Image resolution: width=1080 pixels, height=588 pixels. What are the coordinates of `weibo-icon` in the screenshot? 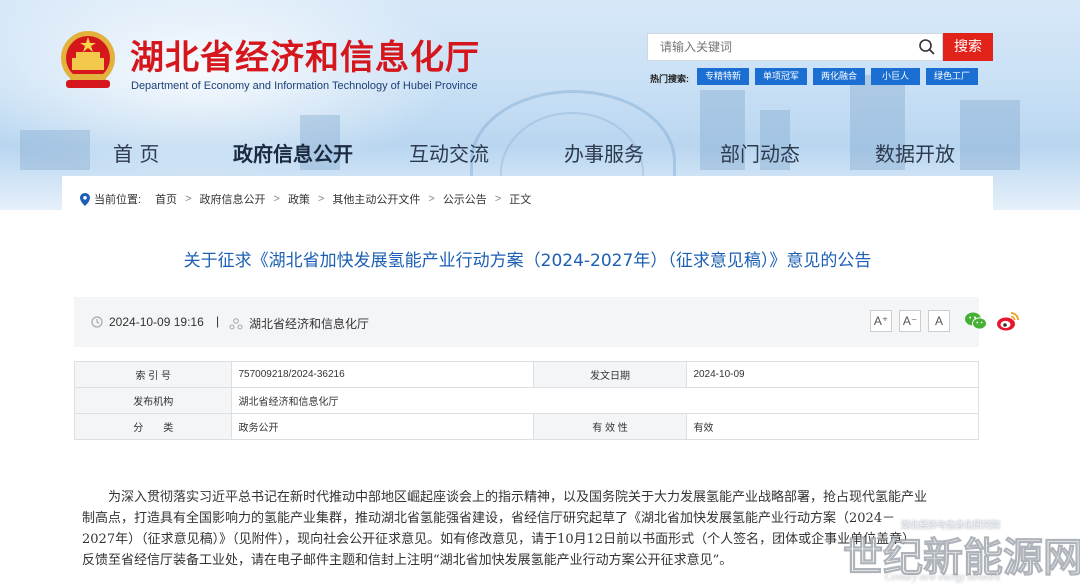 It's located at (1008, 321).